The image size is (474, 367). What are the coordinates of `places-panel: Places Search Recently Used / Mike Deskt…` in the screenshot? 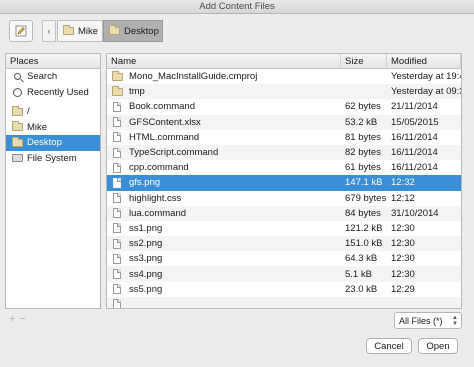 It's located at (53, 181).